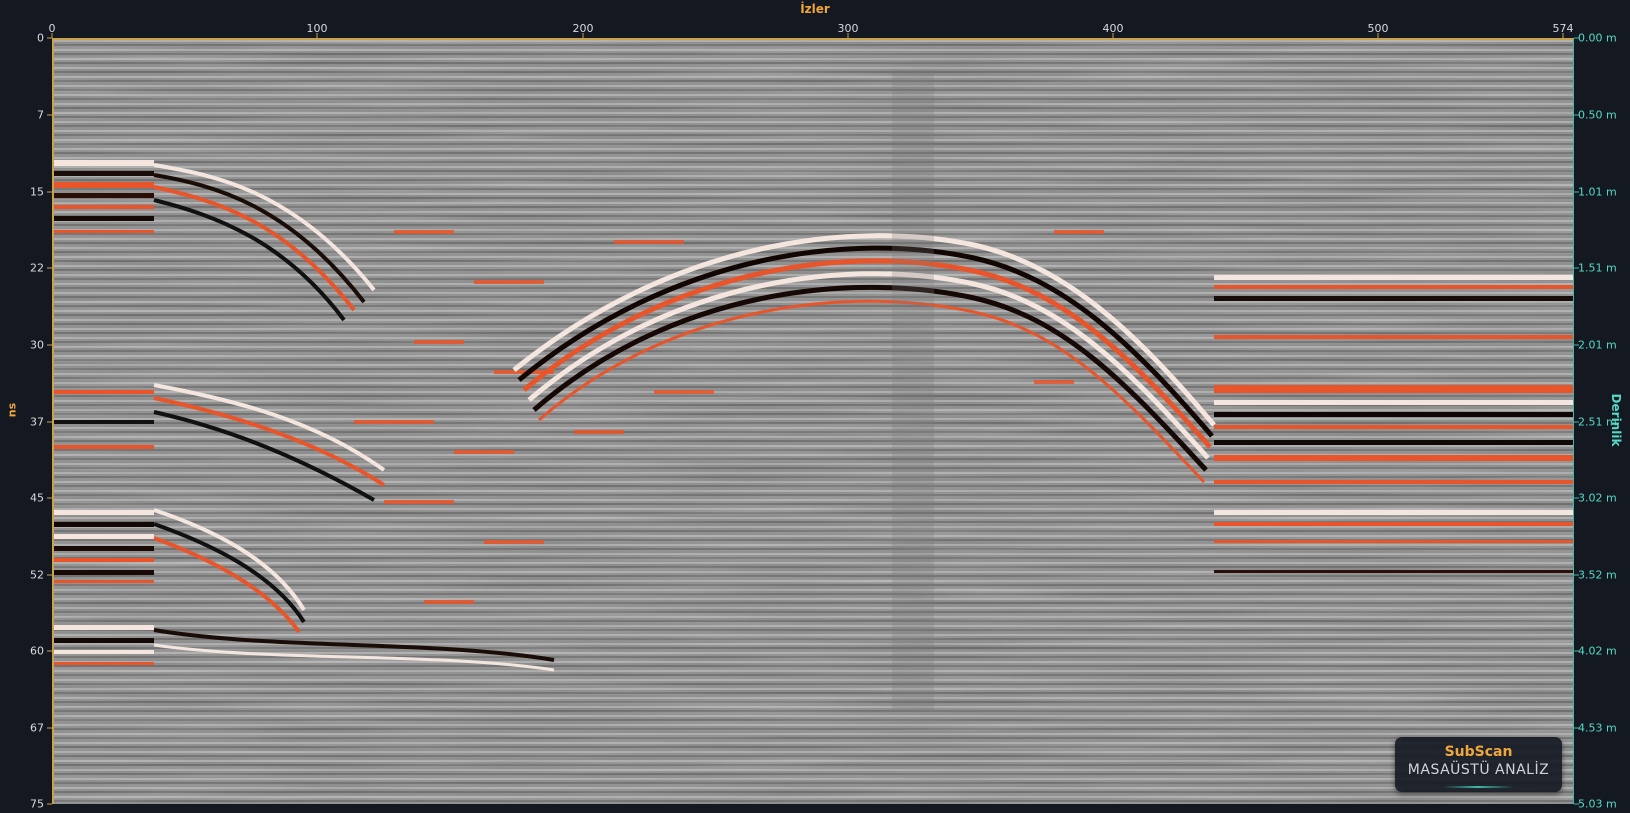 The image size is (1630, 813). Describe the element at coordinates (1616, 420) in the screenshot. I see `right-axis-title: Derinlik` at that location.